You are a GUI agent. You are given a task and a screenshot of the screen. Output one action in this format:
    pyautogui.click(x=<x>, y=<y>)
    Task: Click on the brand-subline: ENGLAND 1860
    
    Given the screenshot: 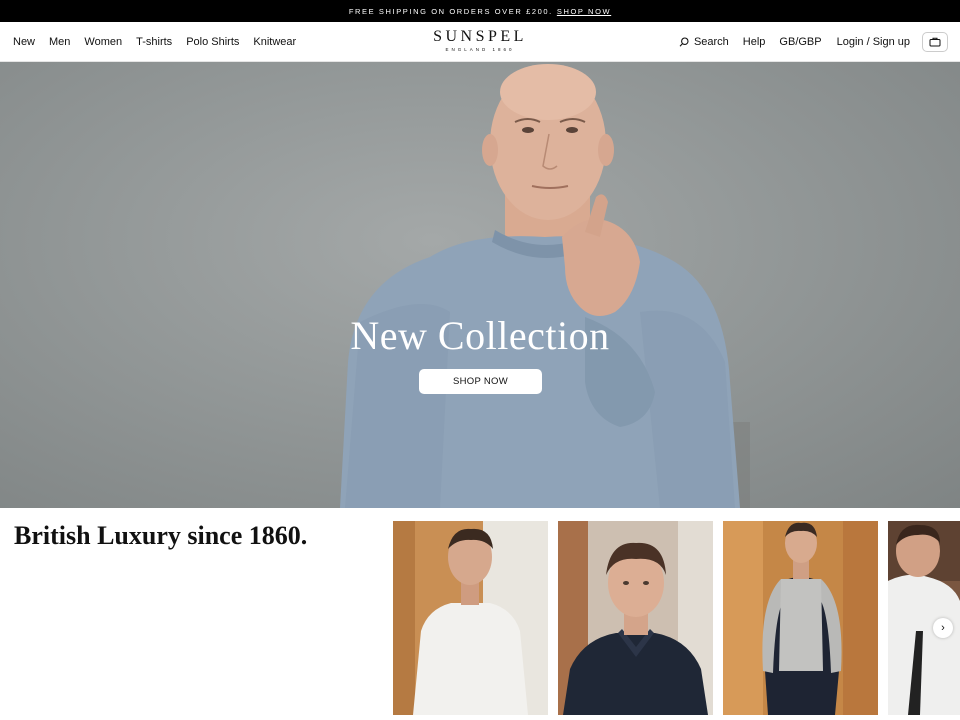 What is the action you would take?
    pyautogui.click(x=480, y=49)
    